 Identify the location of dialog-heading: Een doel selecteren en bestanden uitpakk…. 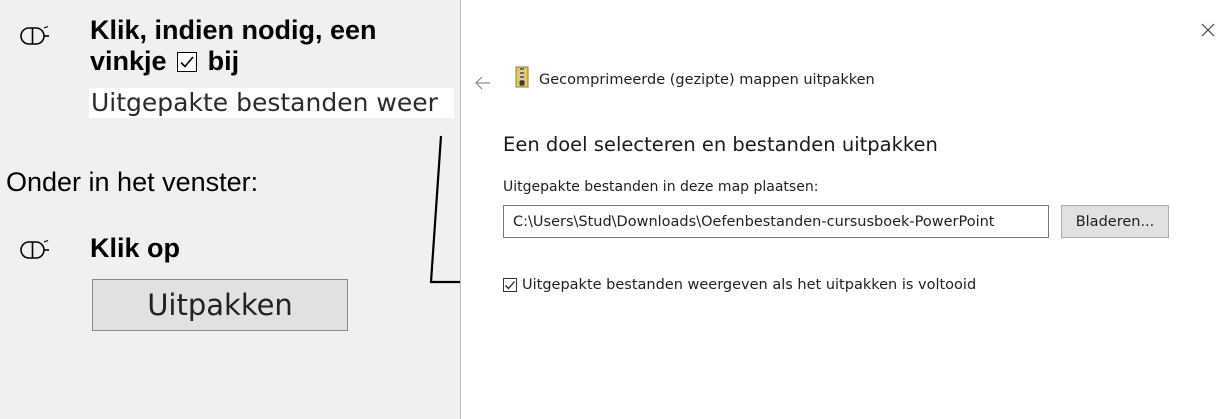
(720, 144).